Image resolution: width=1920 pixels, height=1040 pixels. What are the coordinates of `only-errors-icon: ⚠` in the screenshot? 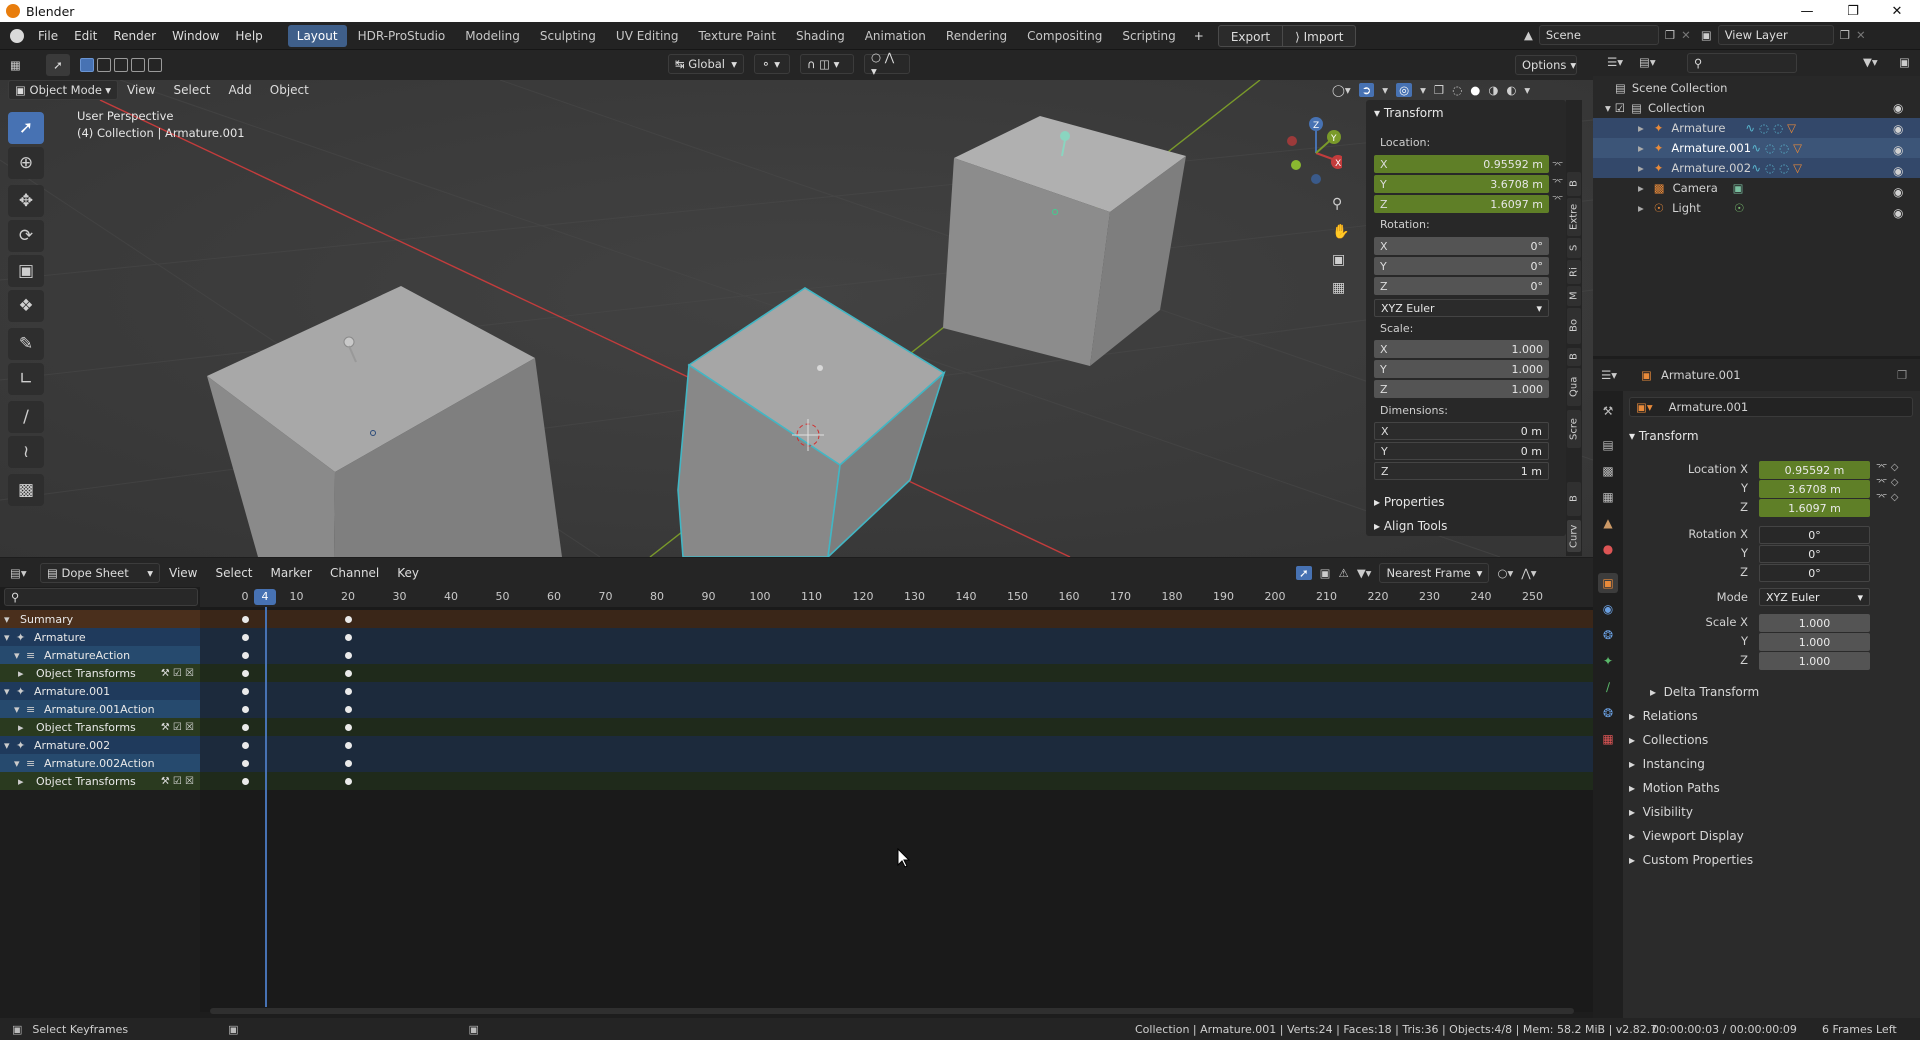 It's located at (1344, 573).